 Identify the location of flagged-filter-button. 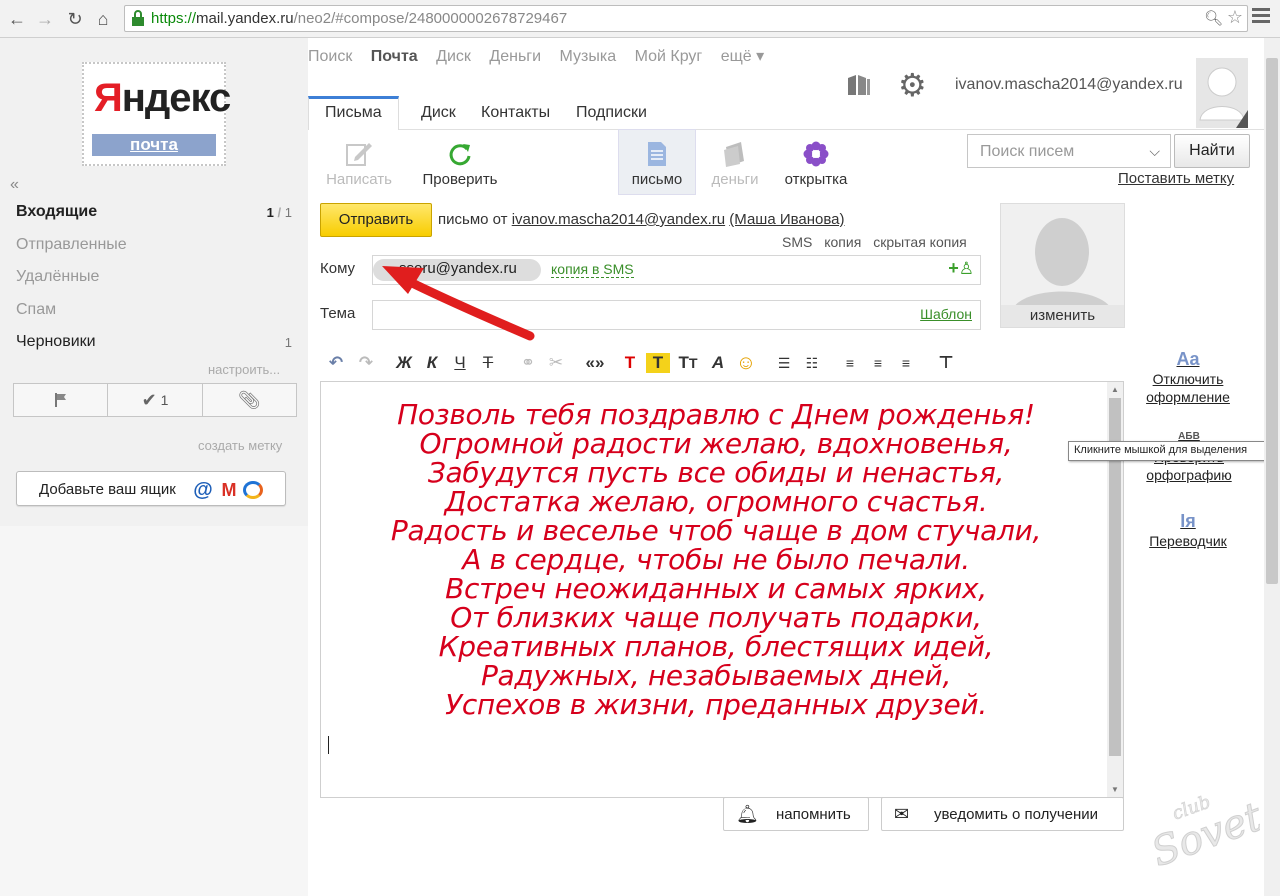
(61, 400).